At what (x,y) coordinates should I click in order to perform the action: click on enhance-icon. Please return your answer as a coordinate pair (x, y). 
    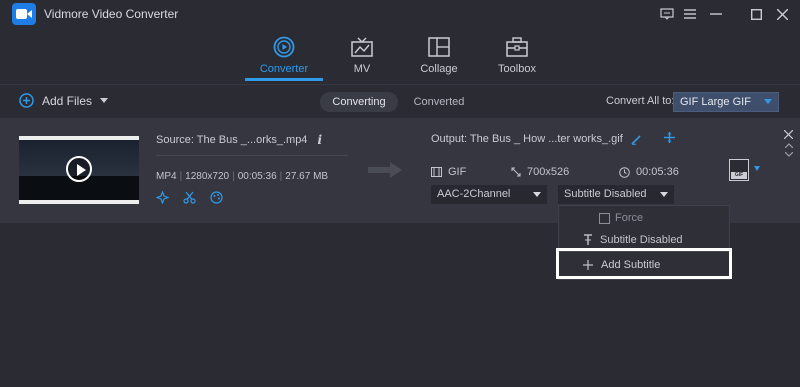
    Looking at the image, I should click on (162, 197).